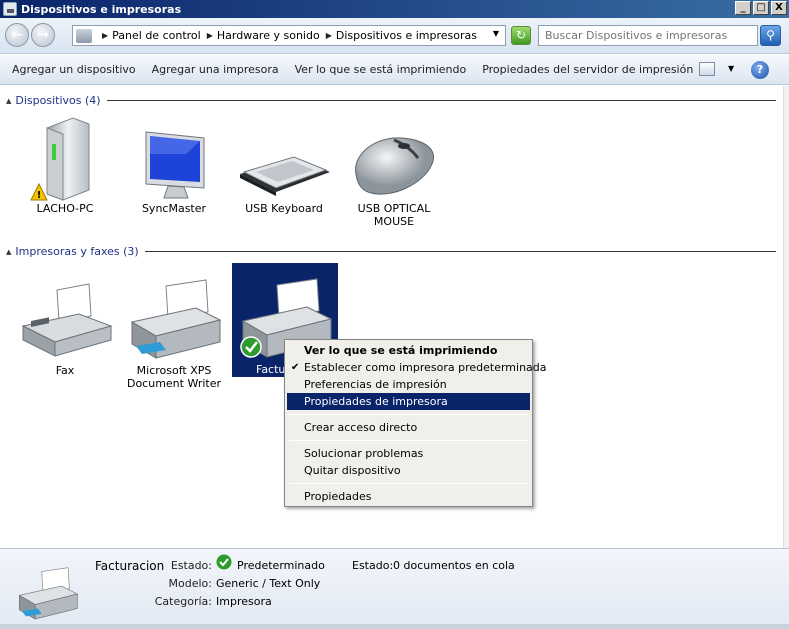 This screenshot has width=789, height=629. What do you see at coordinates (707, 69) in the screenshot?
I see `change-view-icon` at bounding box center [707, 69].